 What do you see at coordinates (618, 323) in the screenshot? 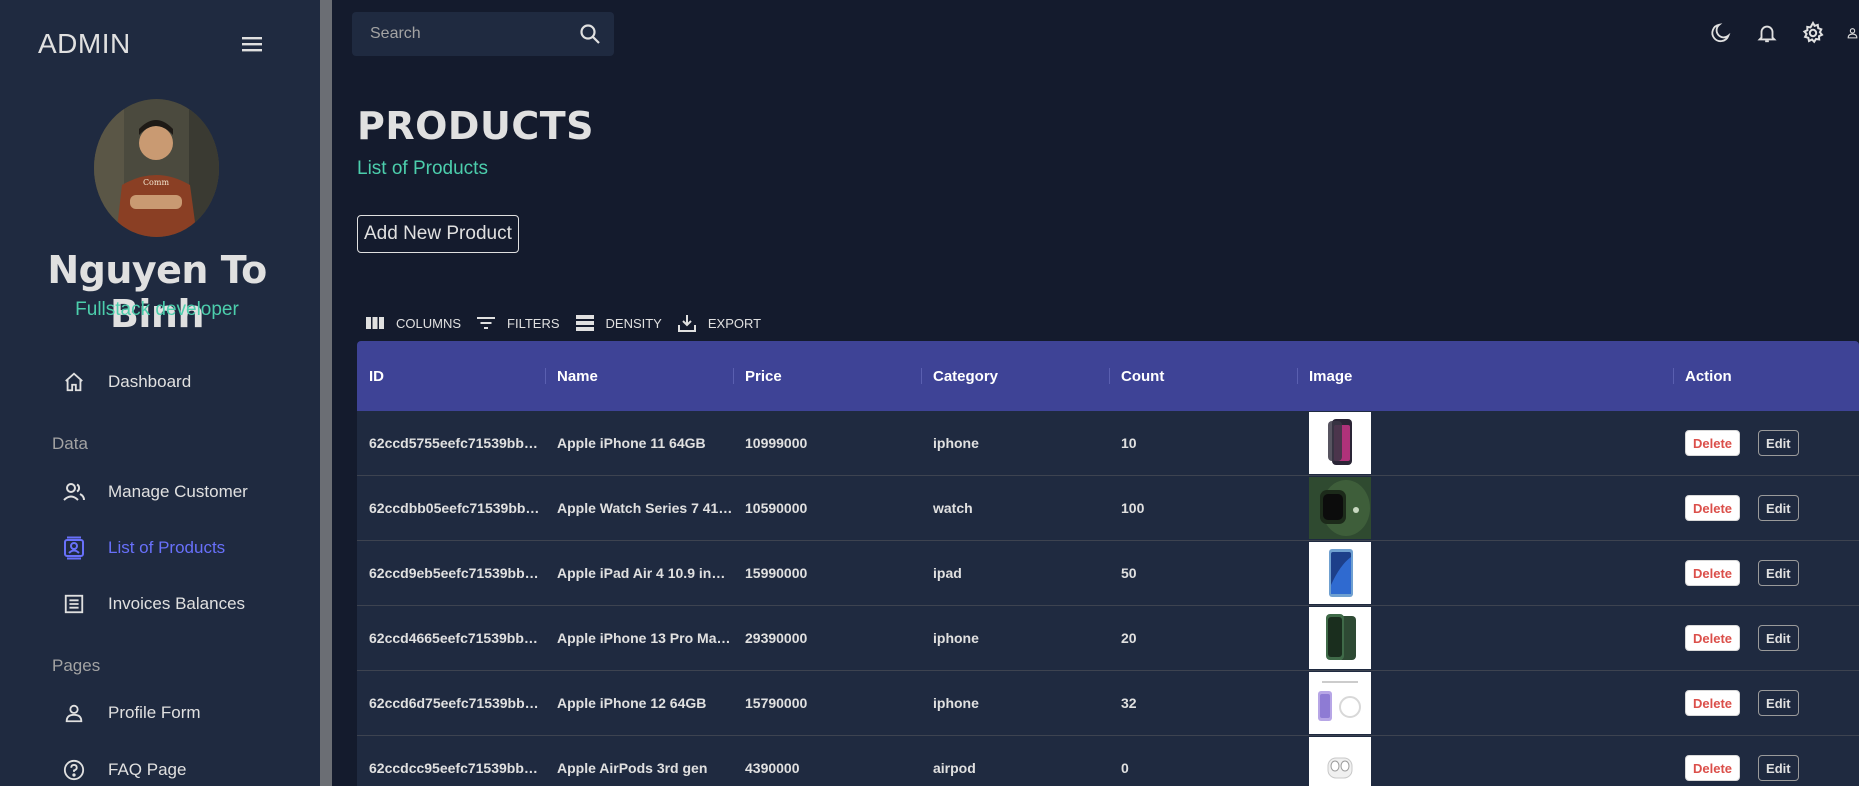
I see `density-button: DENSITY` at bounding box center [618, 323].